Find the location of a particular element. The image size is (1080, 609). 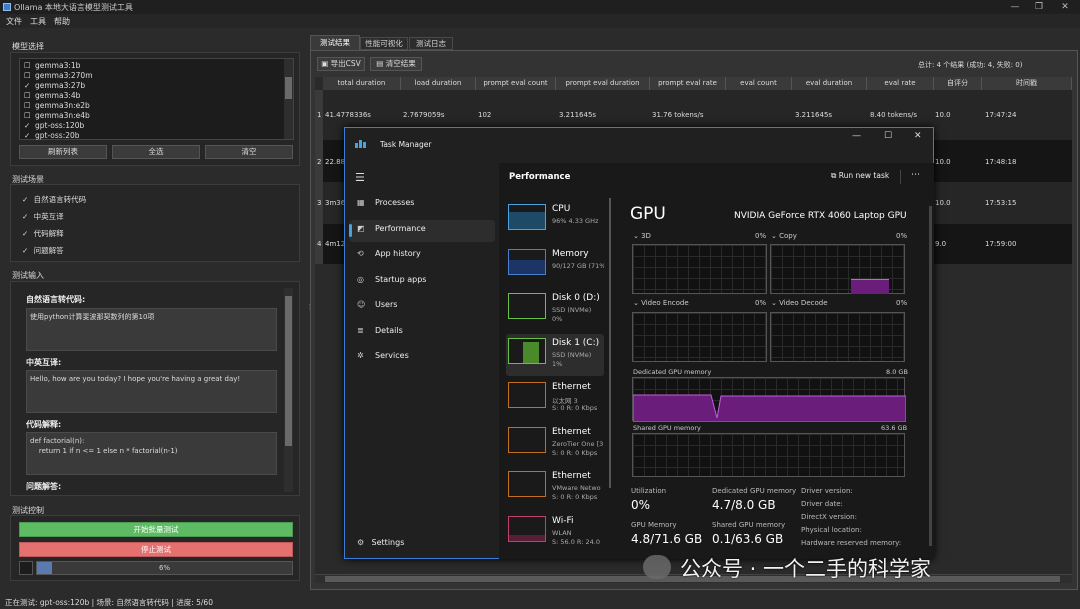

device-list-scrollbar is located at coordinates (610, 343).